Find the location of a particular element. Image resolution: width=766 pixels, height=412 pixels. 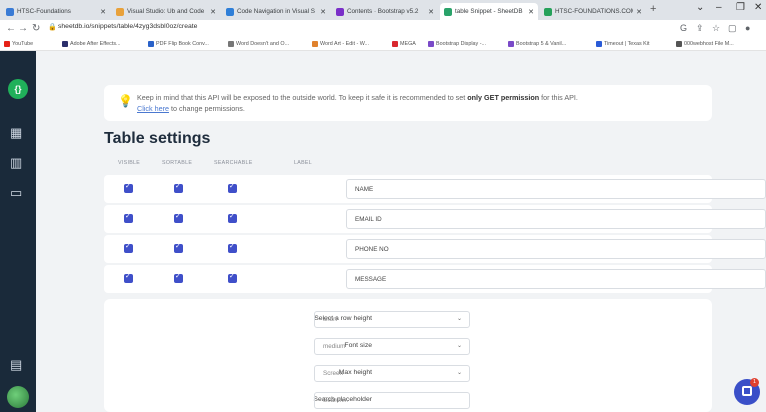

font-size-select: medium ⌄ is located at coordinates (392, 346).